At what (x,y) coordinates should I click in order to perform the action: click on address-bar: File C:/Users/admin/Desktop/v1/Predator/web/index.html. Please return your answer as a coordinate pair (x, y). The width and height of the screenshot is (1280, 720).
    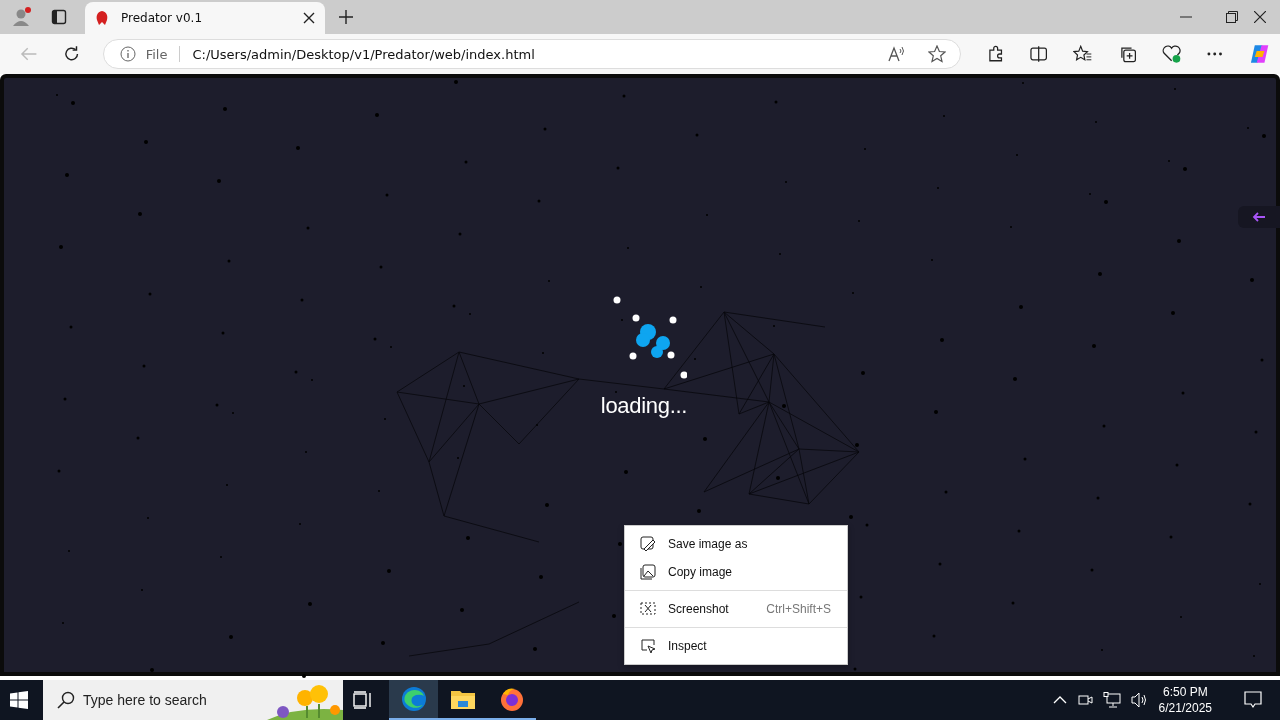
    Looking at the image, I should click on (531, 54).